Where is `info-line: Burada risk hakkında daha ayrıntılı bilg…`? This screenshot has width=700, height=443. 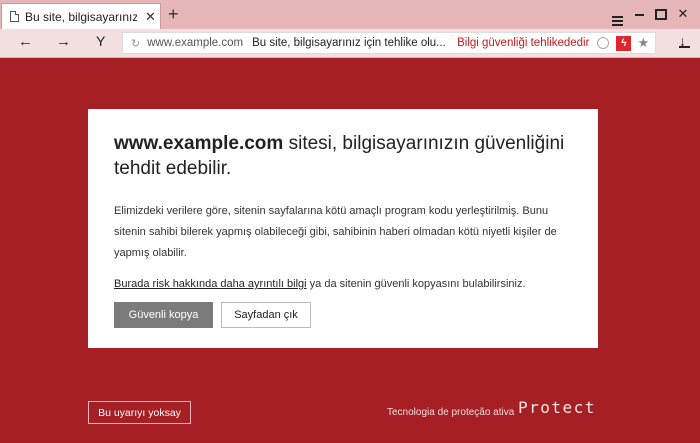 info-line: Burada risk hakkında daha ayrıntılı bilg… is located at coordinates (344, 284).